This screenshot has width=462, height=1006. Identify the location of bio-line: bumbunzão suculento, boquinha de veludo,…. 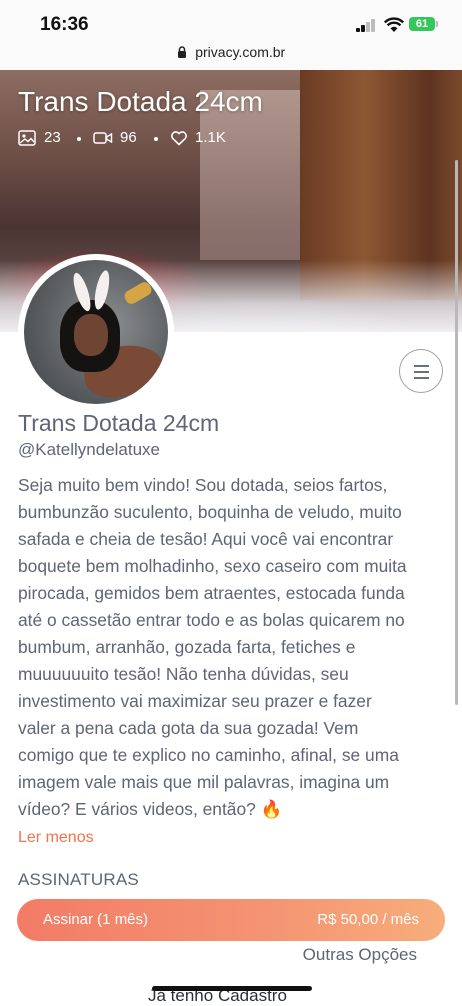
(210, 512).